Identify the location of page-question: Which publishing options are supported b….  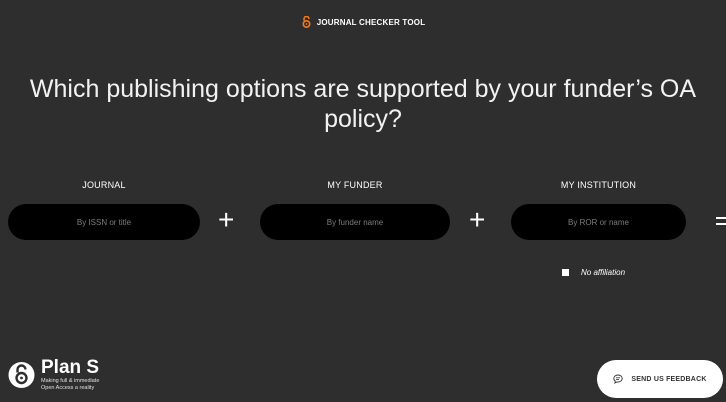
(363, 104).